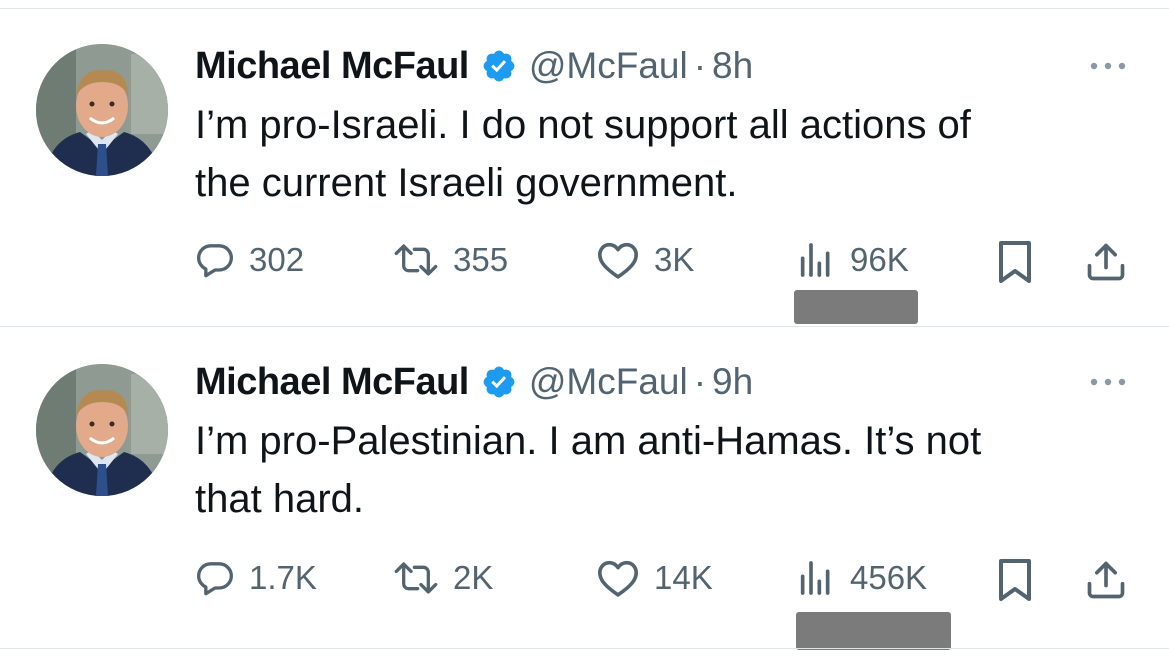  I want to click on views-button: 96K, so click(852, 260).